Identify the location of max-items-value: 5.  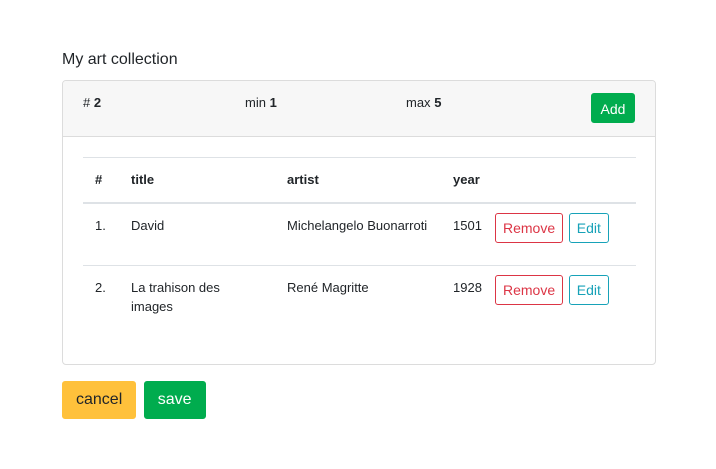
(438, 102).